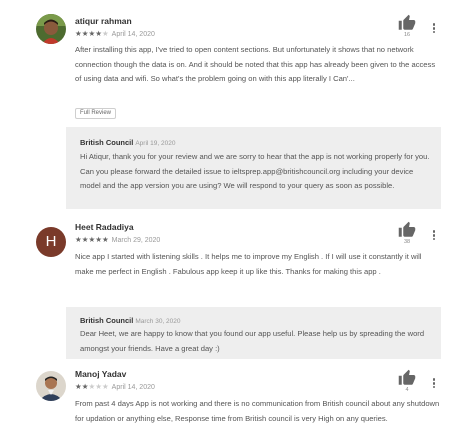  I want to click on review-author: Heet Radadiya, so click(104, 227).